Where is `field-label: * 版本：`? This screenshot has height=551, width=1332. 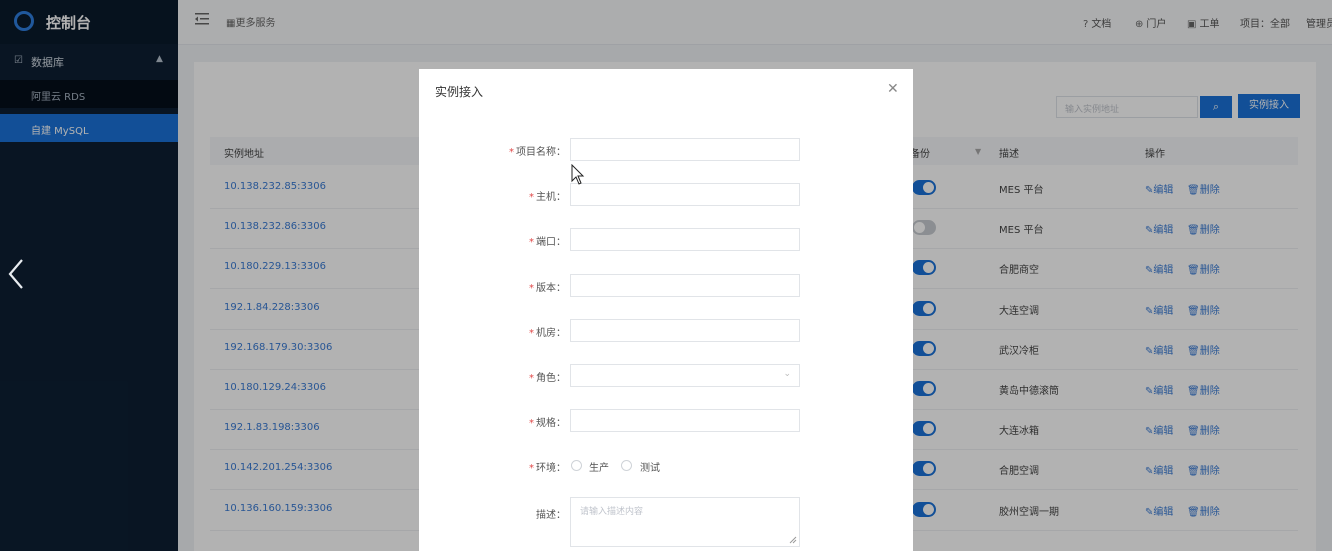 field-label: * 版本： is located at coordinates (547, 286).